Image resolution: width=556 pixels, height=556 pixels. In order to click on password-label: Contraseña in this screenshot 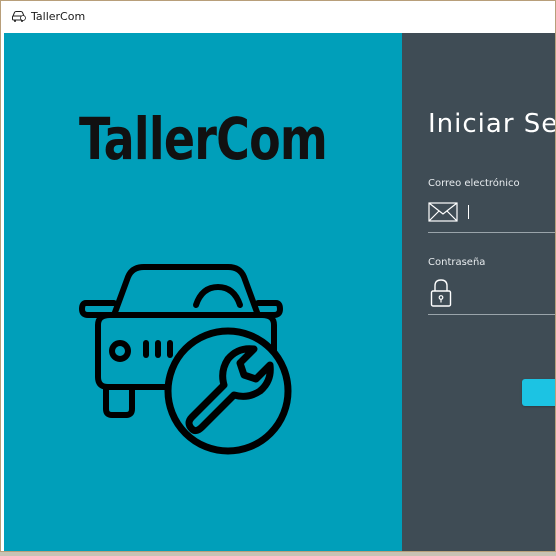, I will do `click(457, 262)`.